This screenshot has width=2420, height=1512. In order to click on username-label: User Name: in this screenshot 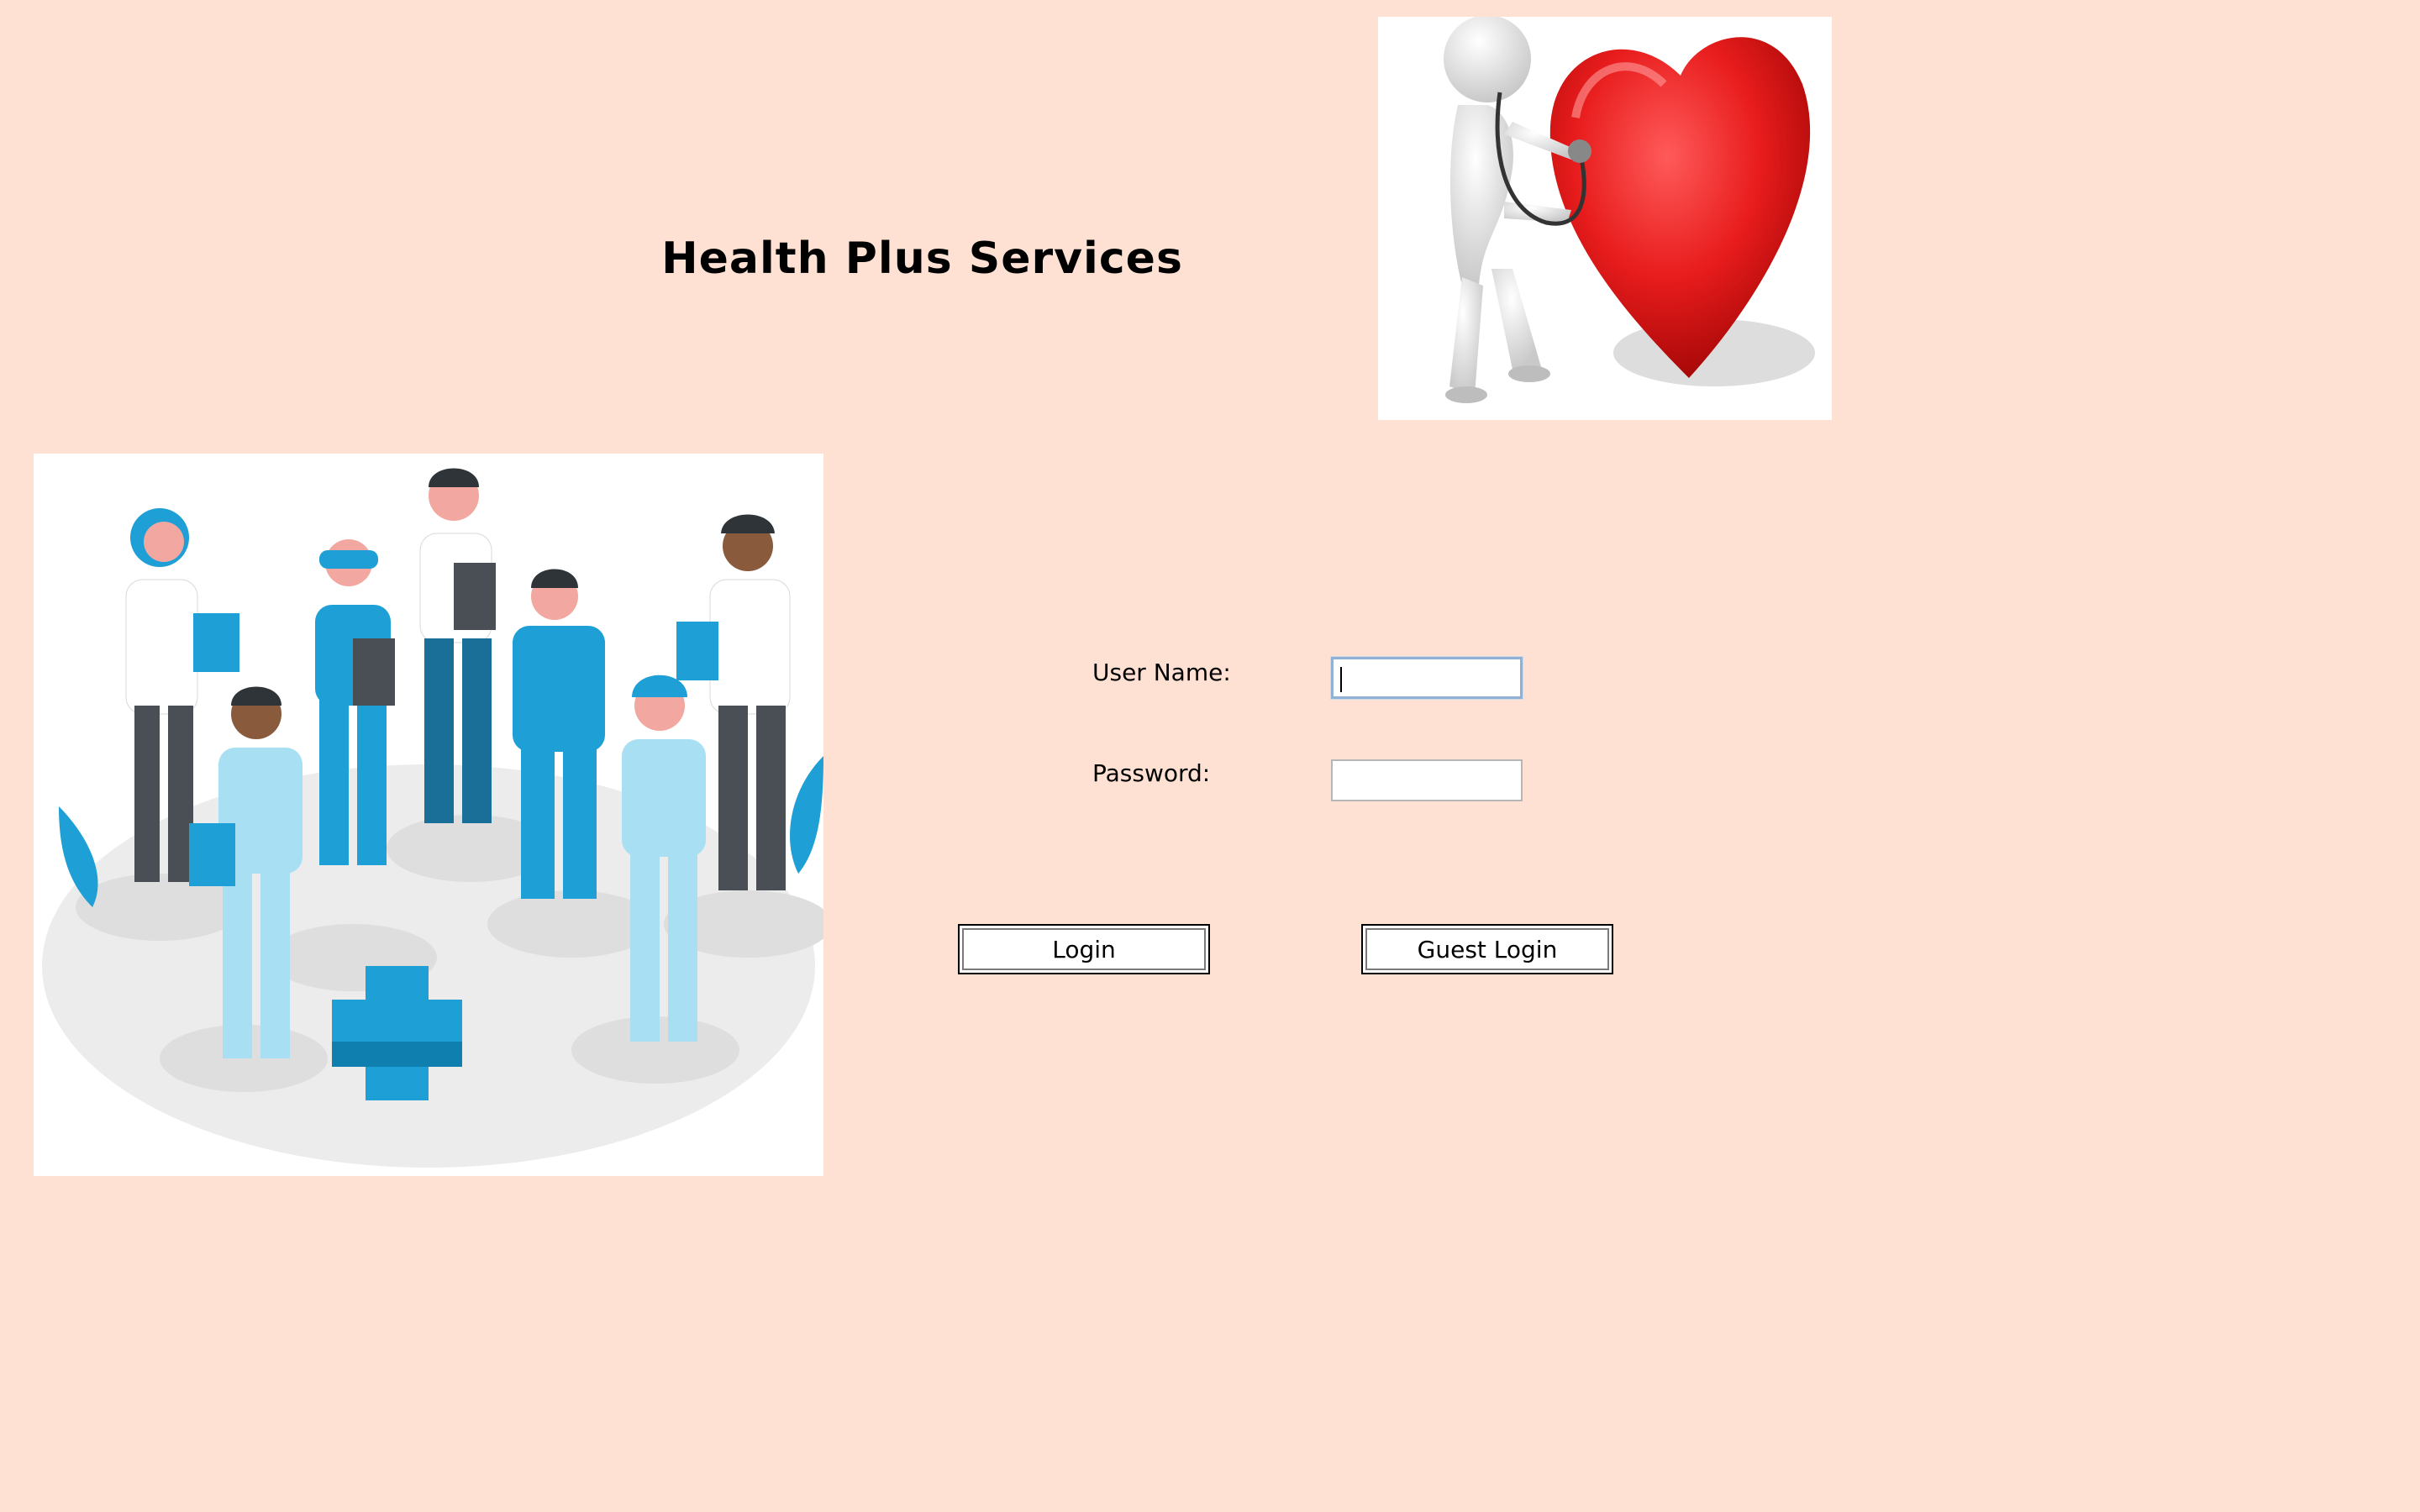, I will do `click(1162, 672)`.